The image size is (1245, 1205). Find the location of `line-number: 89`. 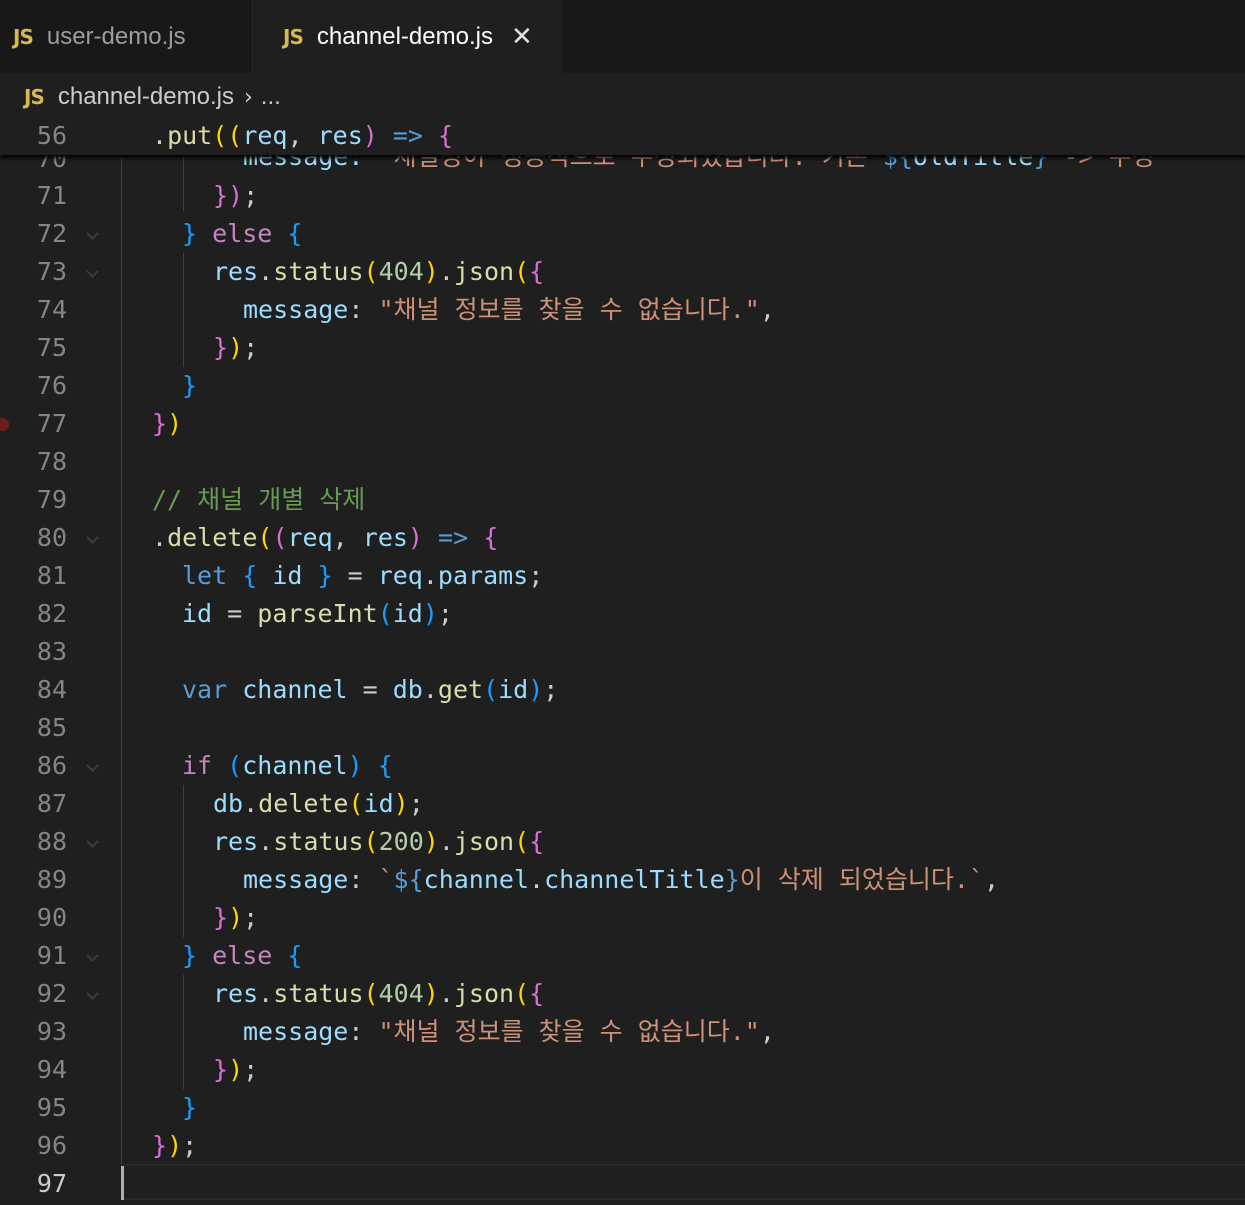

line-number: 89 is located at coordinates (51, 879).